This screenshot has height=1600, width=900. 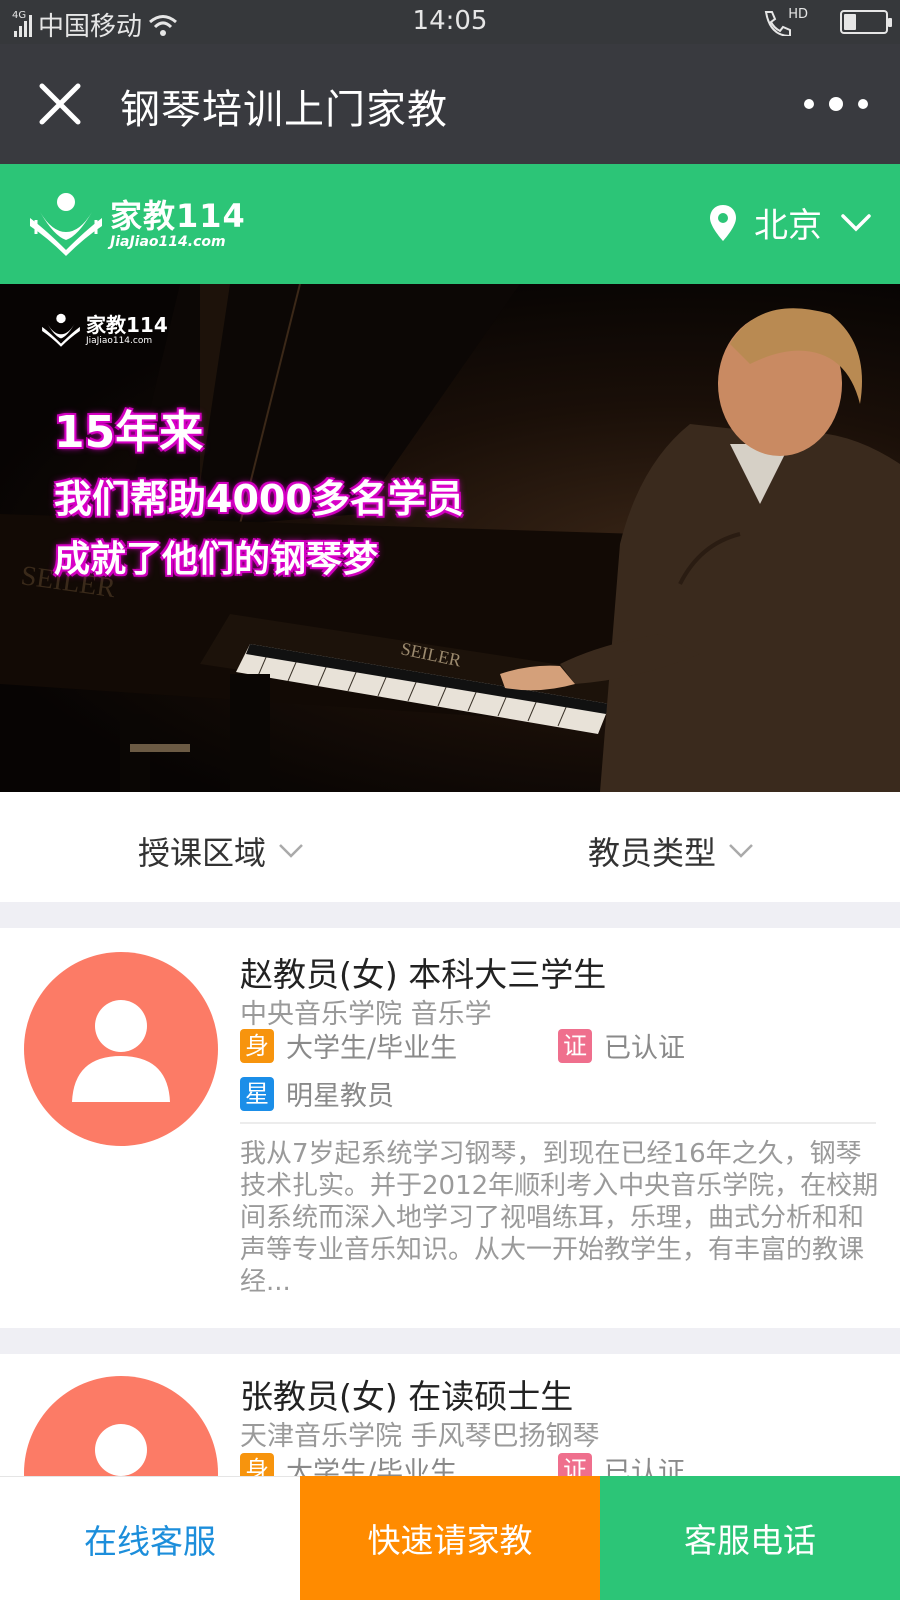 What do you see at coordinates (788, 226) in the screenshot?
I see `city-label: 北京` at bounding box center [788, 226].